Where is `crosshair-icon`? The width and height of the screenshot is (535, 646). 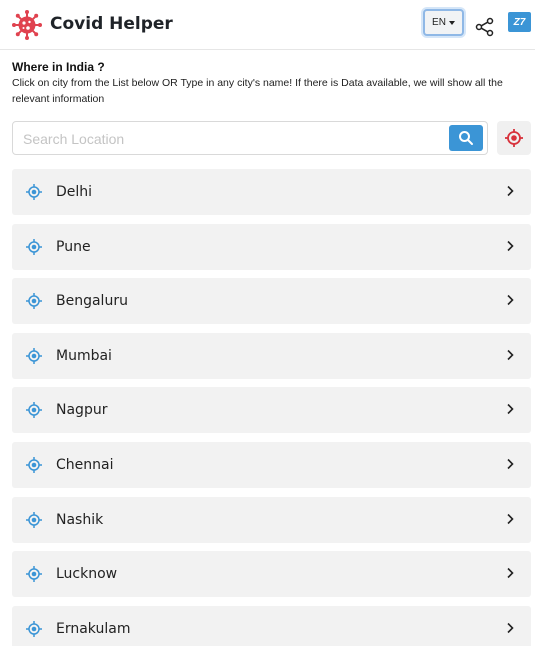
crosshair-icon is located at coordinates (514, 138).